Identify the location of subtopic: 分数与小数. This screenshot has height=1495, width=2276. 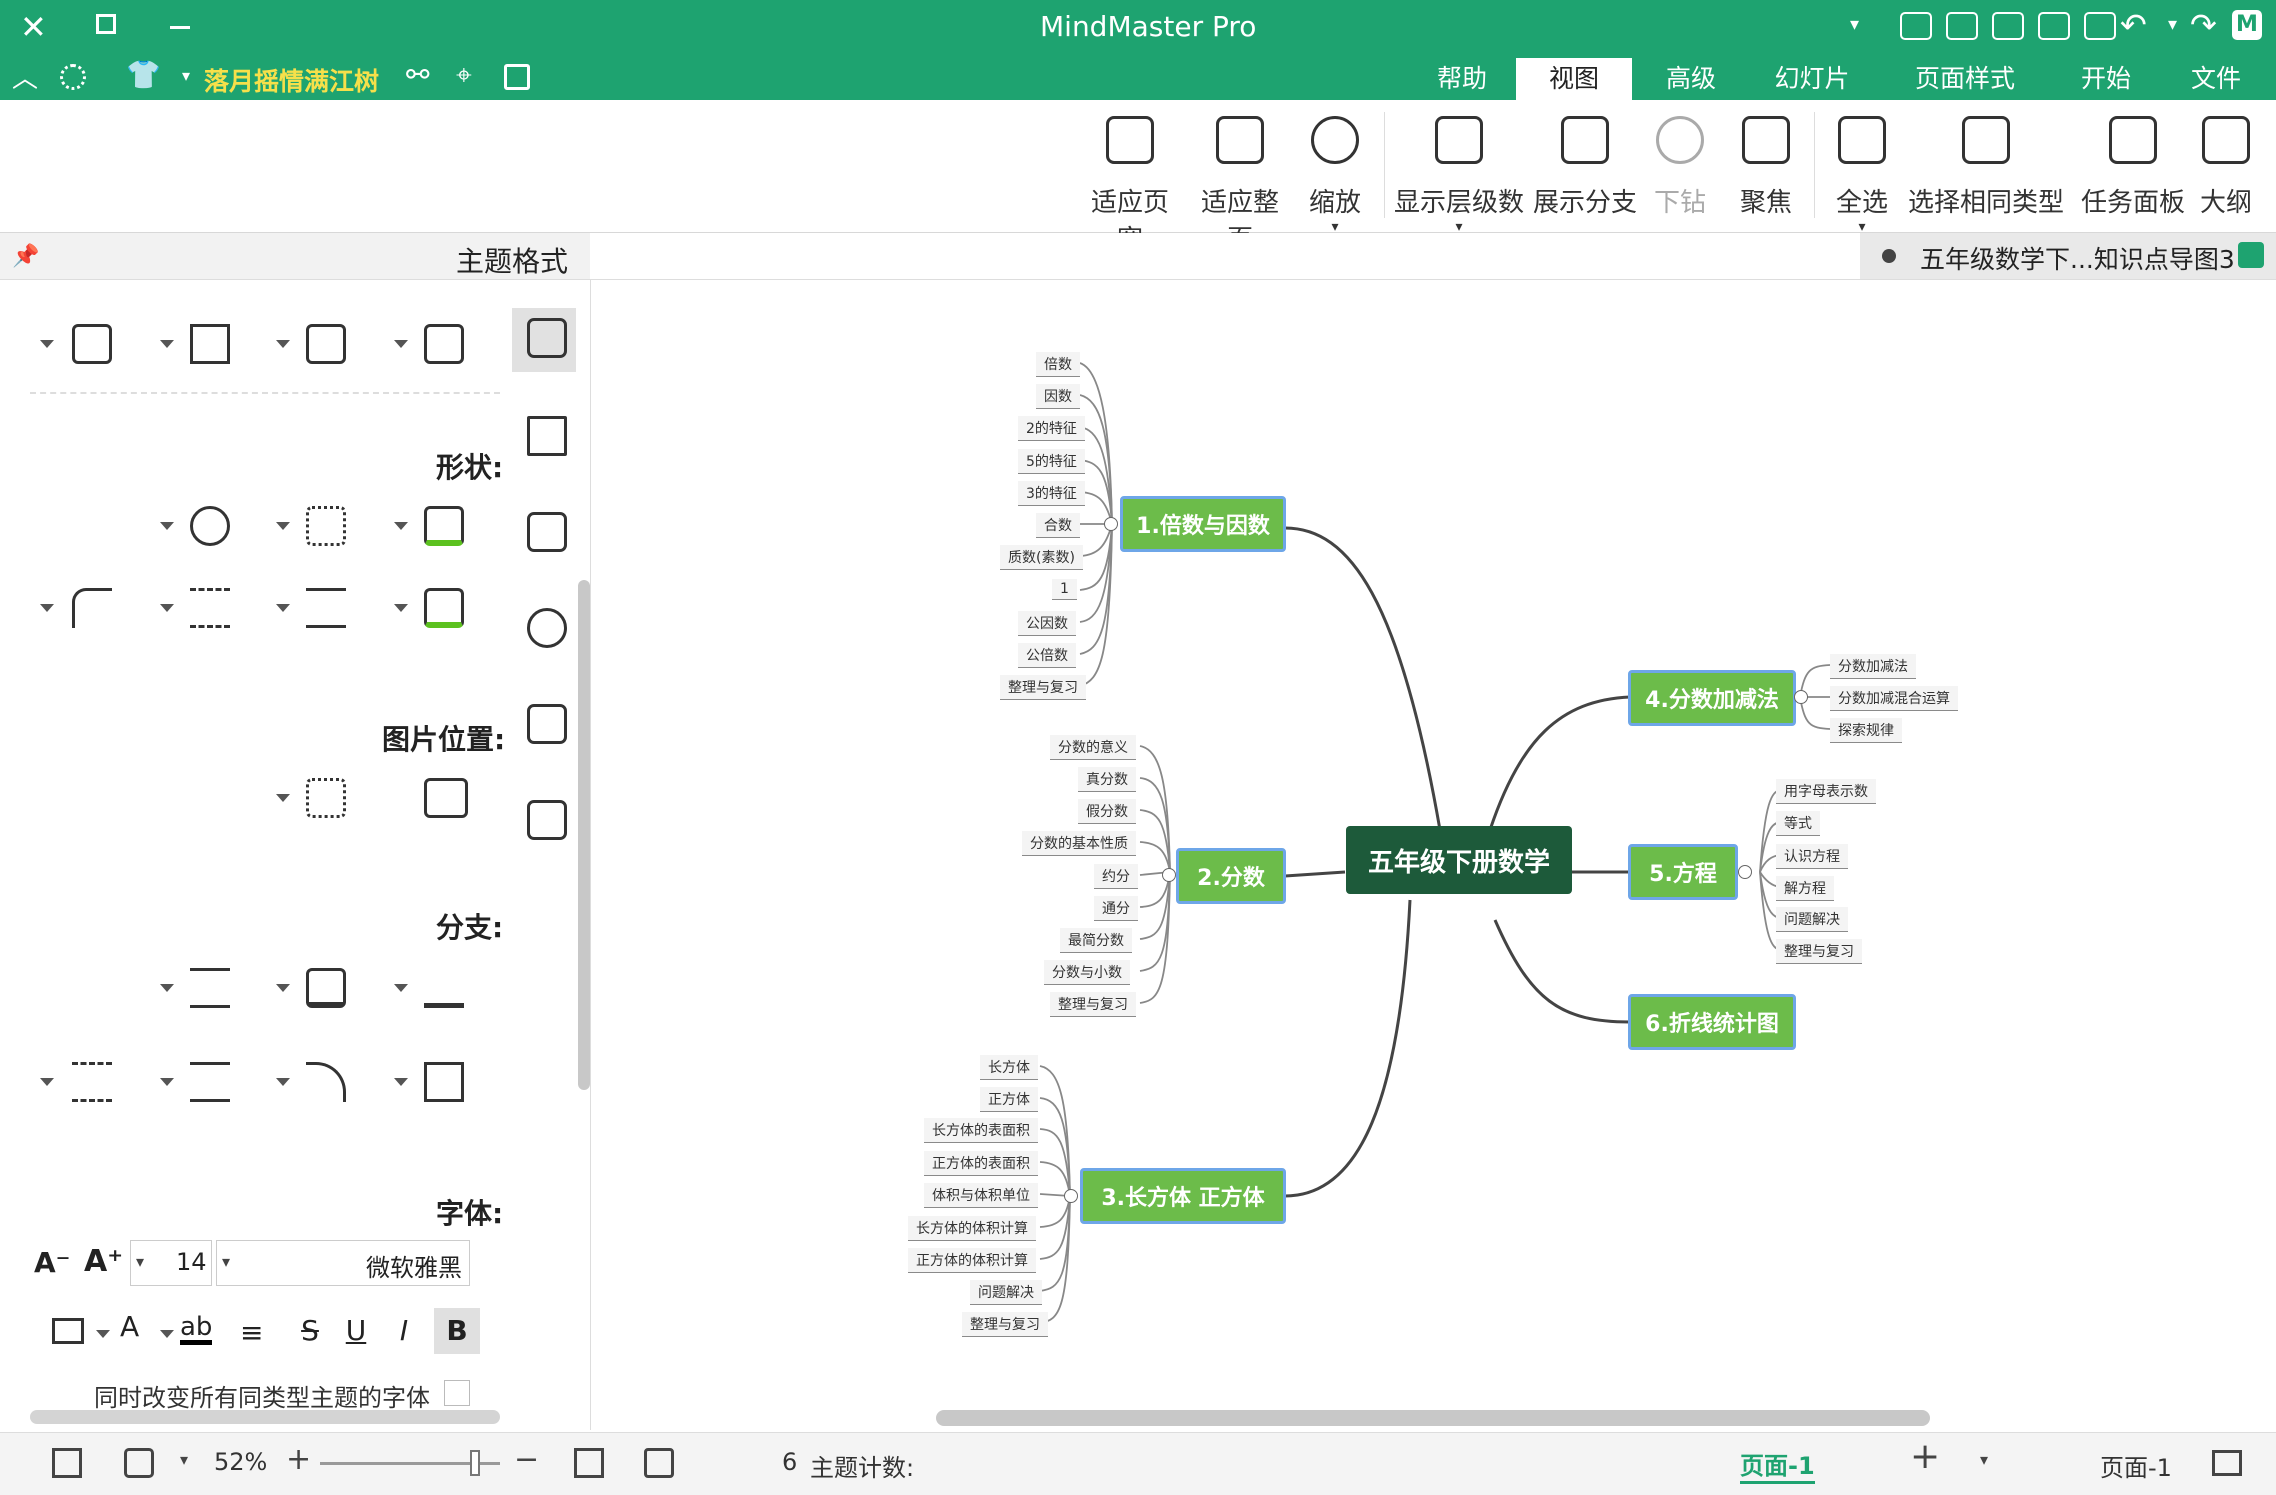
(1087, 972).